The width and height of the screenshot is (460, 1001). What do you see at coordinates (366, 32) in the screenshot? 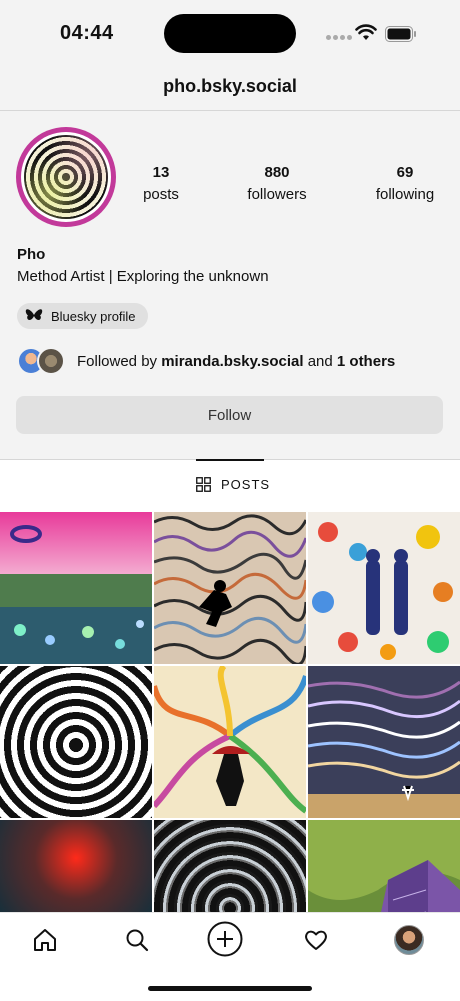
I see `wifi-icon` at bounding box center [366, 32].